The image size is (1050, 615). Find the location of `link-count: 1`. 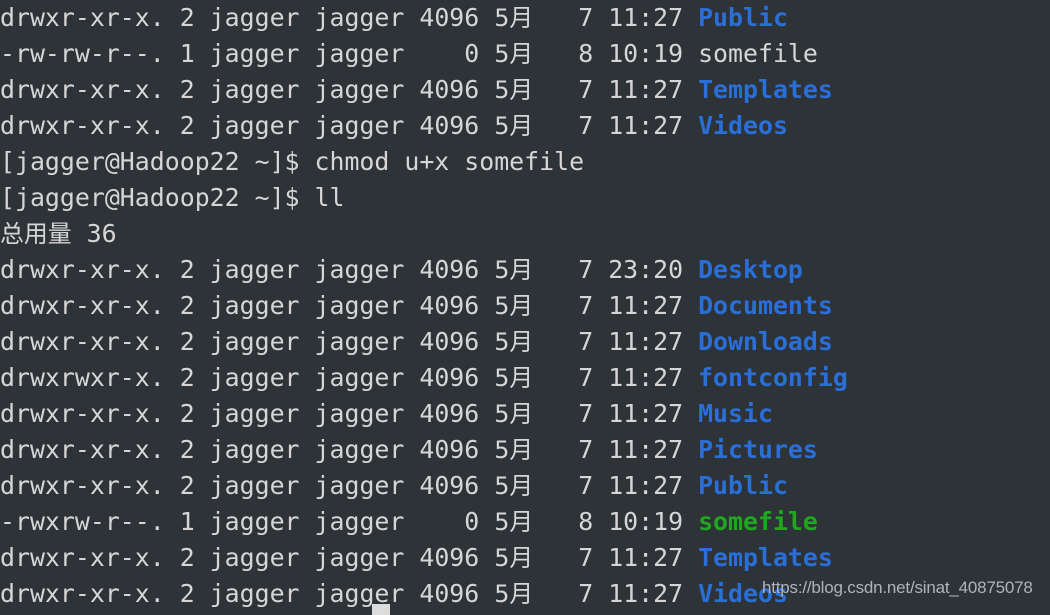

link-count: 1 is located at coordinates (194, 53).